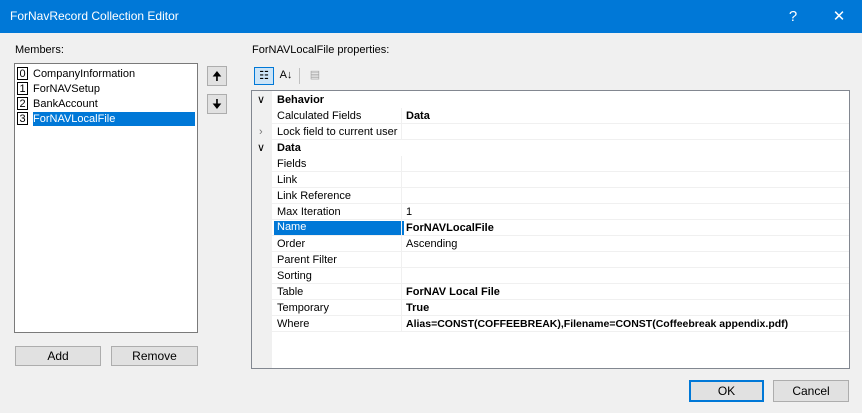 Image resolution: width=862 pixels, height=413 pixels. I want to click on add-button: Add, so click(58, 356).